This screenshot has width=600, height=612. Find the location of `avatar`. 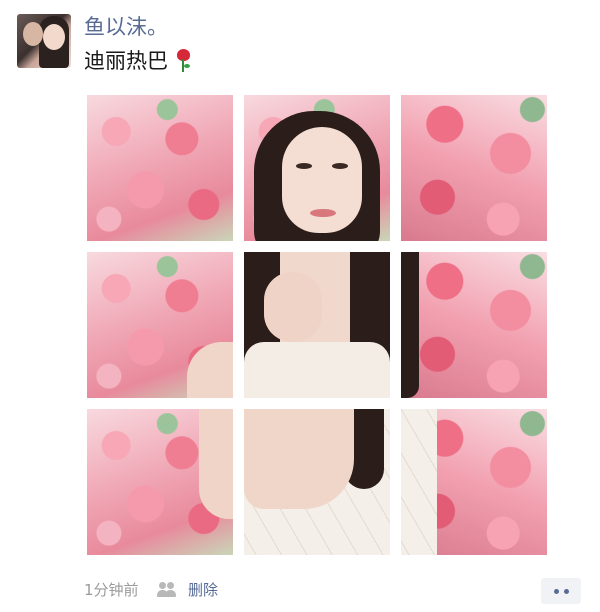

avatar is located at coordinates (44, 41).